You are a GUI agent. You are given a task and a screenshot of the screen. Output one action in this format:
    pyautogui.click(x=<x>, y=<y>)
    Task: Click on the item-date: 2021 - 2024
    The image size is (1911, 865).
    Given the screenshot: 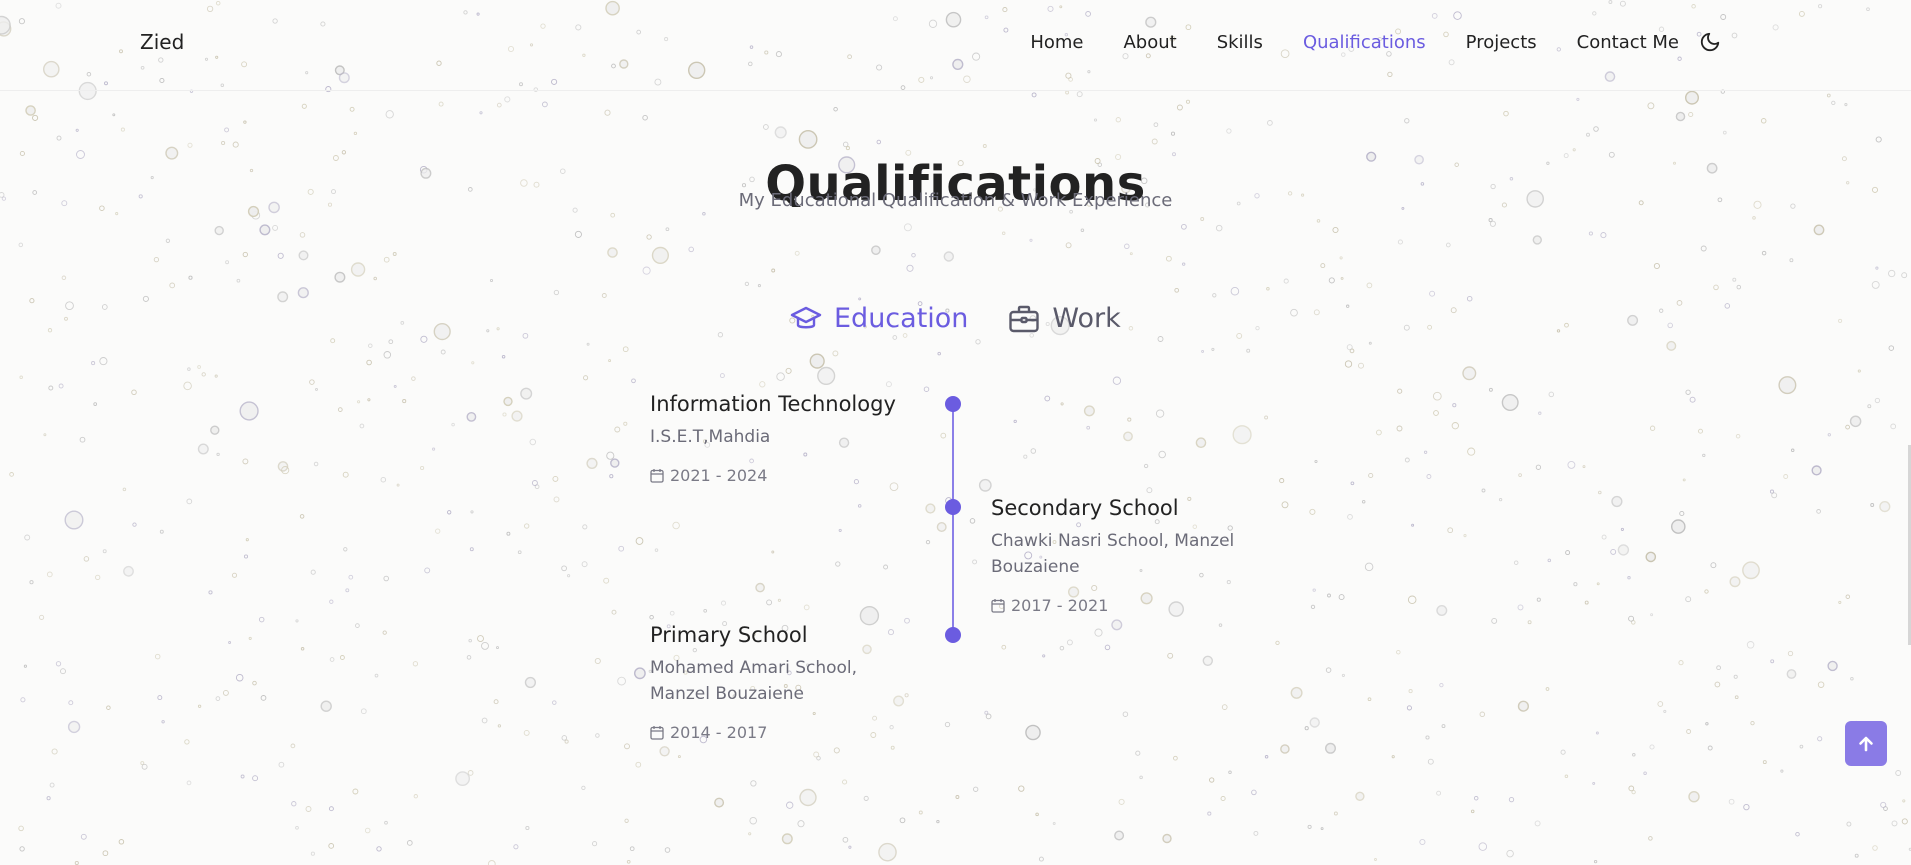 What is the action you would take?
    pyautogui.click(x=780, y=475)
    